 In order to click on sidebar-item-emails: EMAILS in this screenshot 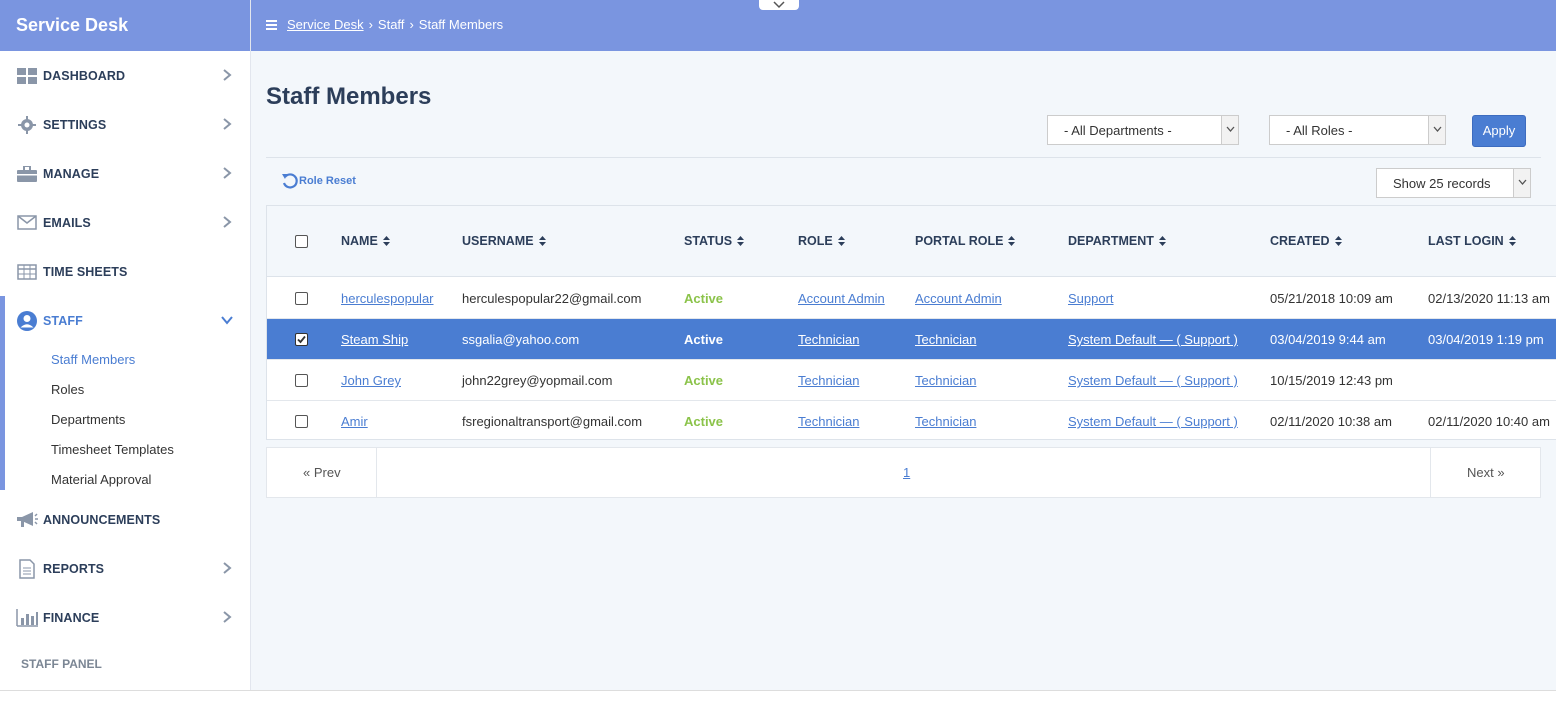, I will do `click(125, 222)`.